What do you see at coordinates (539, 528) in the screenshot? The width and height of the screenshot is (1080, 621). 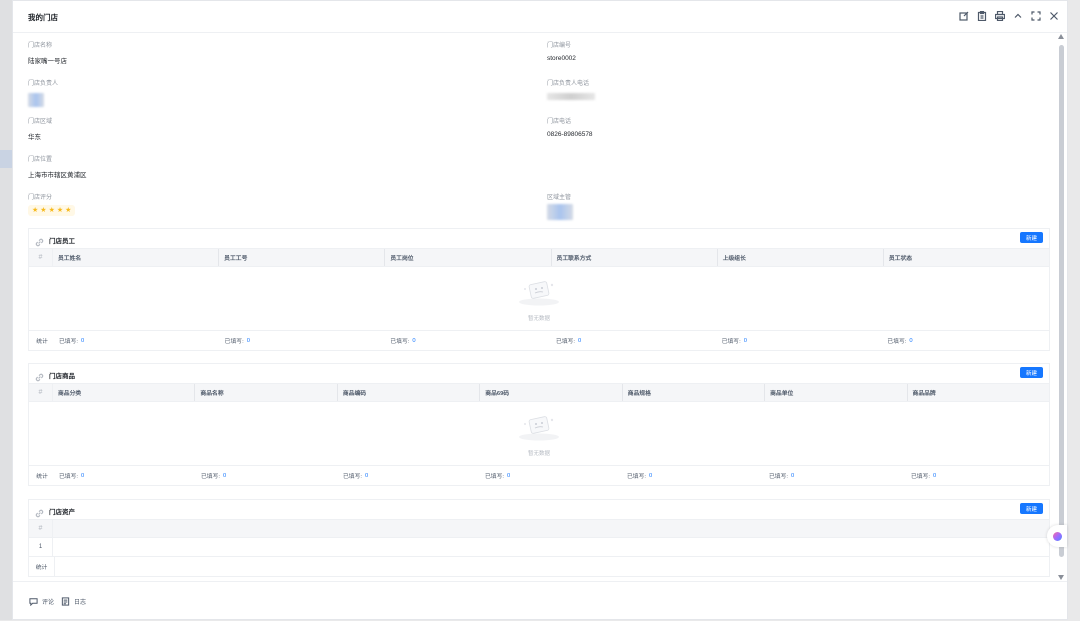 I see `table-header: #` at bounding box center [539, 528].